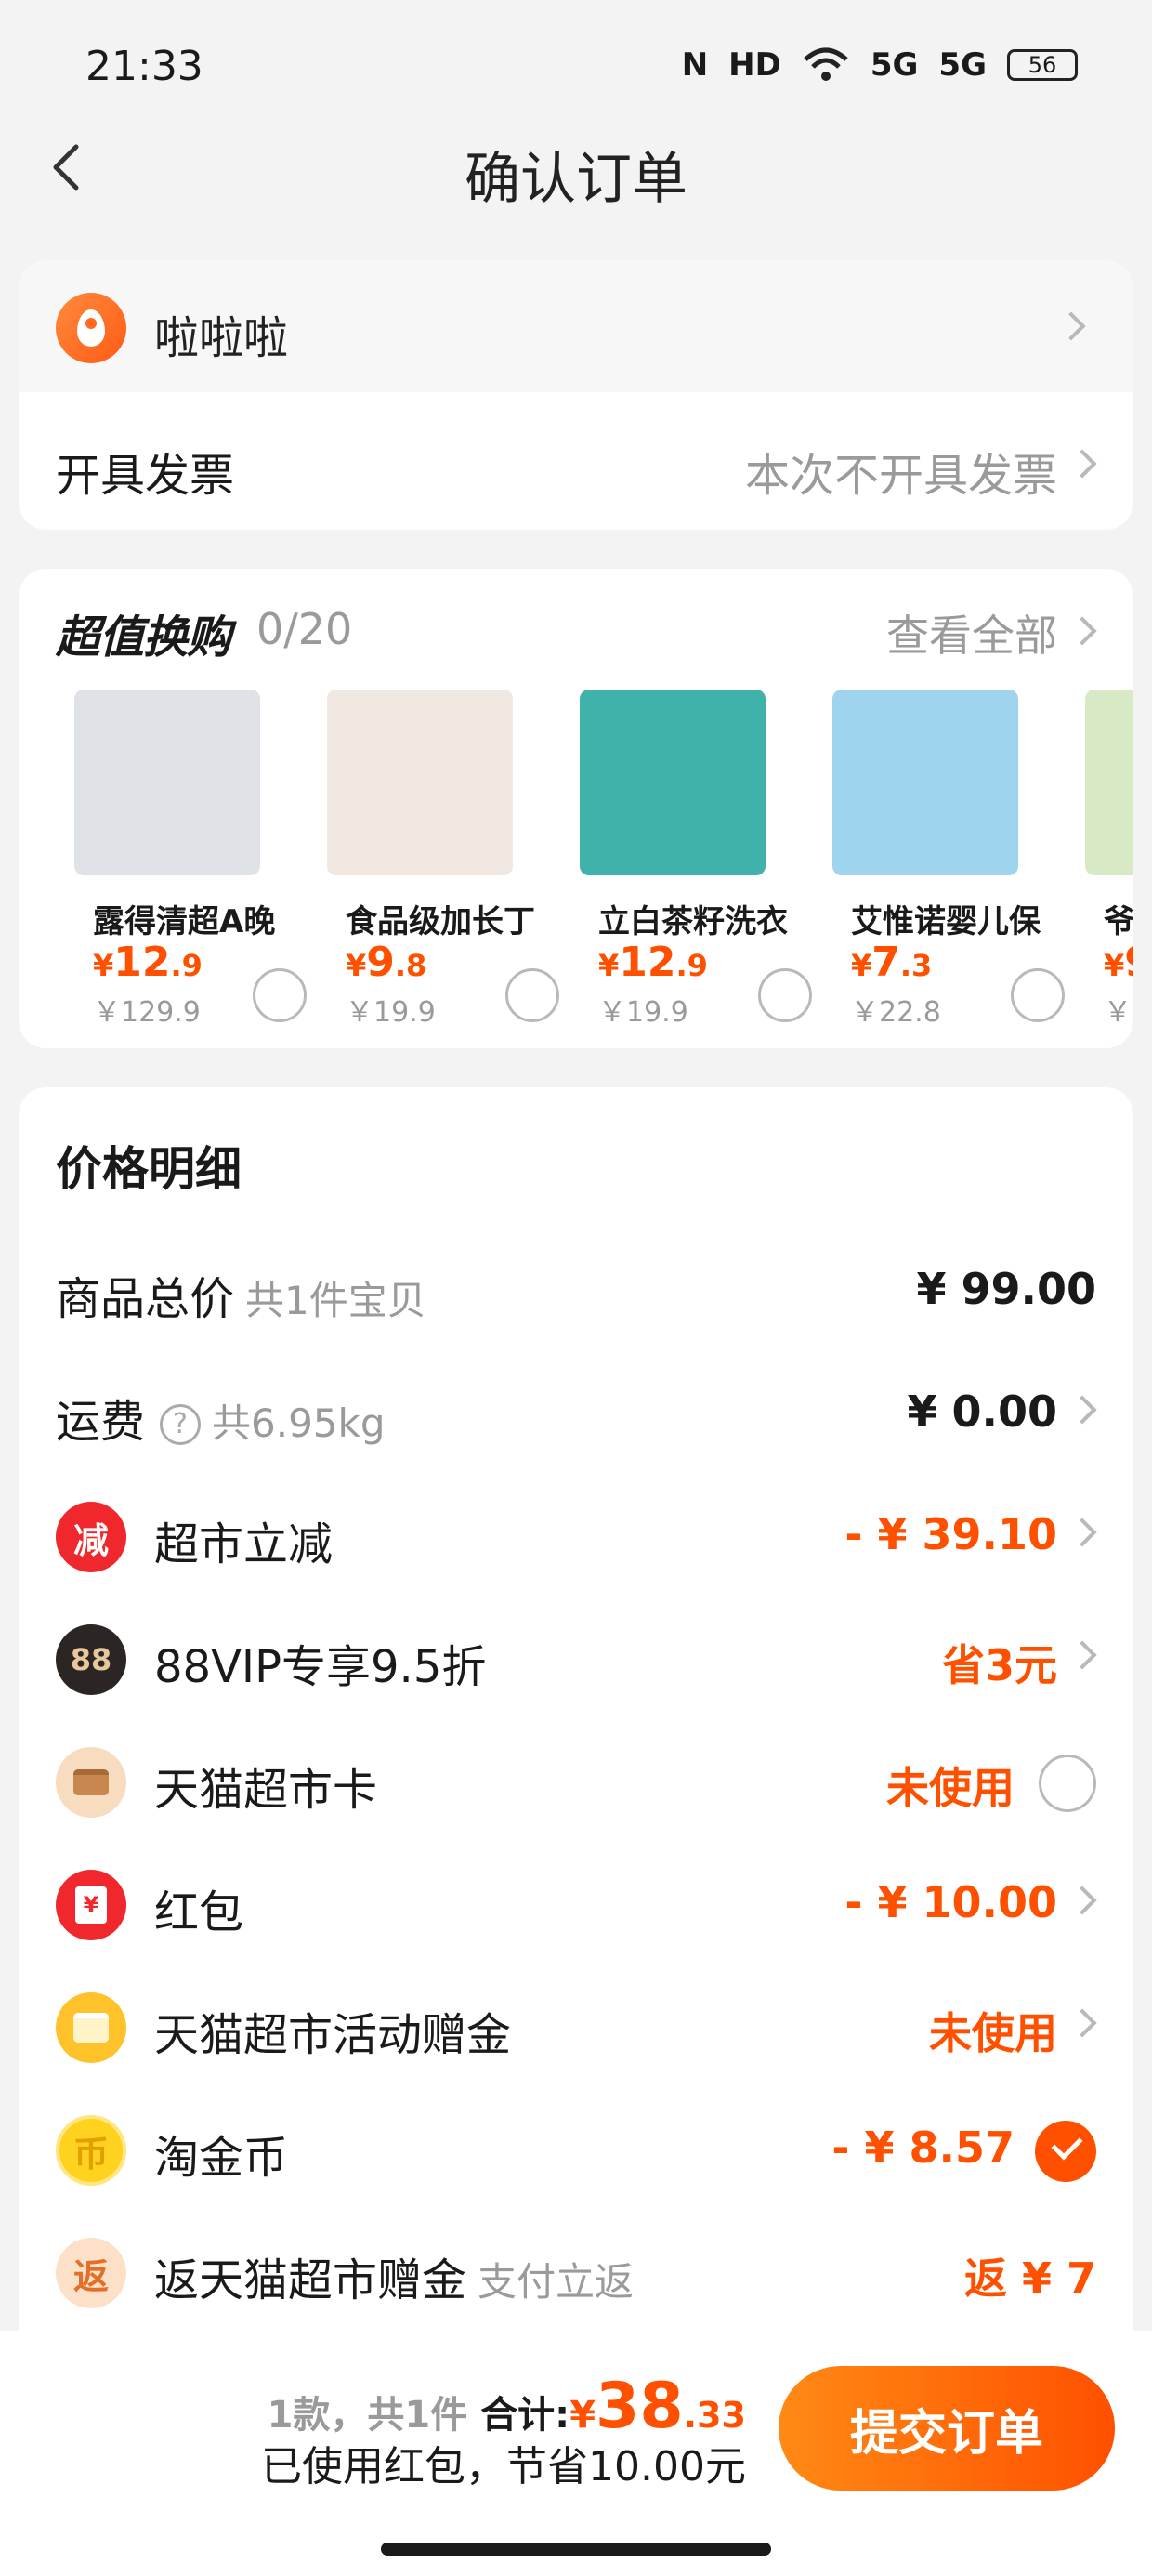  What do you see at coordinates (221, 2158) in the screenshot?
I see `coin-label: 淘金币` at bounding box center [221, 2158].